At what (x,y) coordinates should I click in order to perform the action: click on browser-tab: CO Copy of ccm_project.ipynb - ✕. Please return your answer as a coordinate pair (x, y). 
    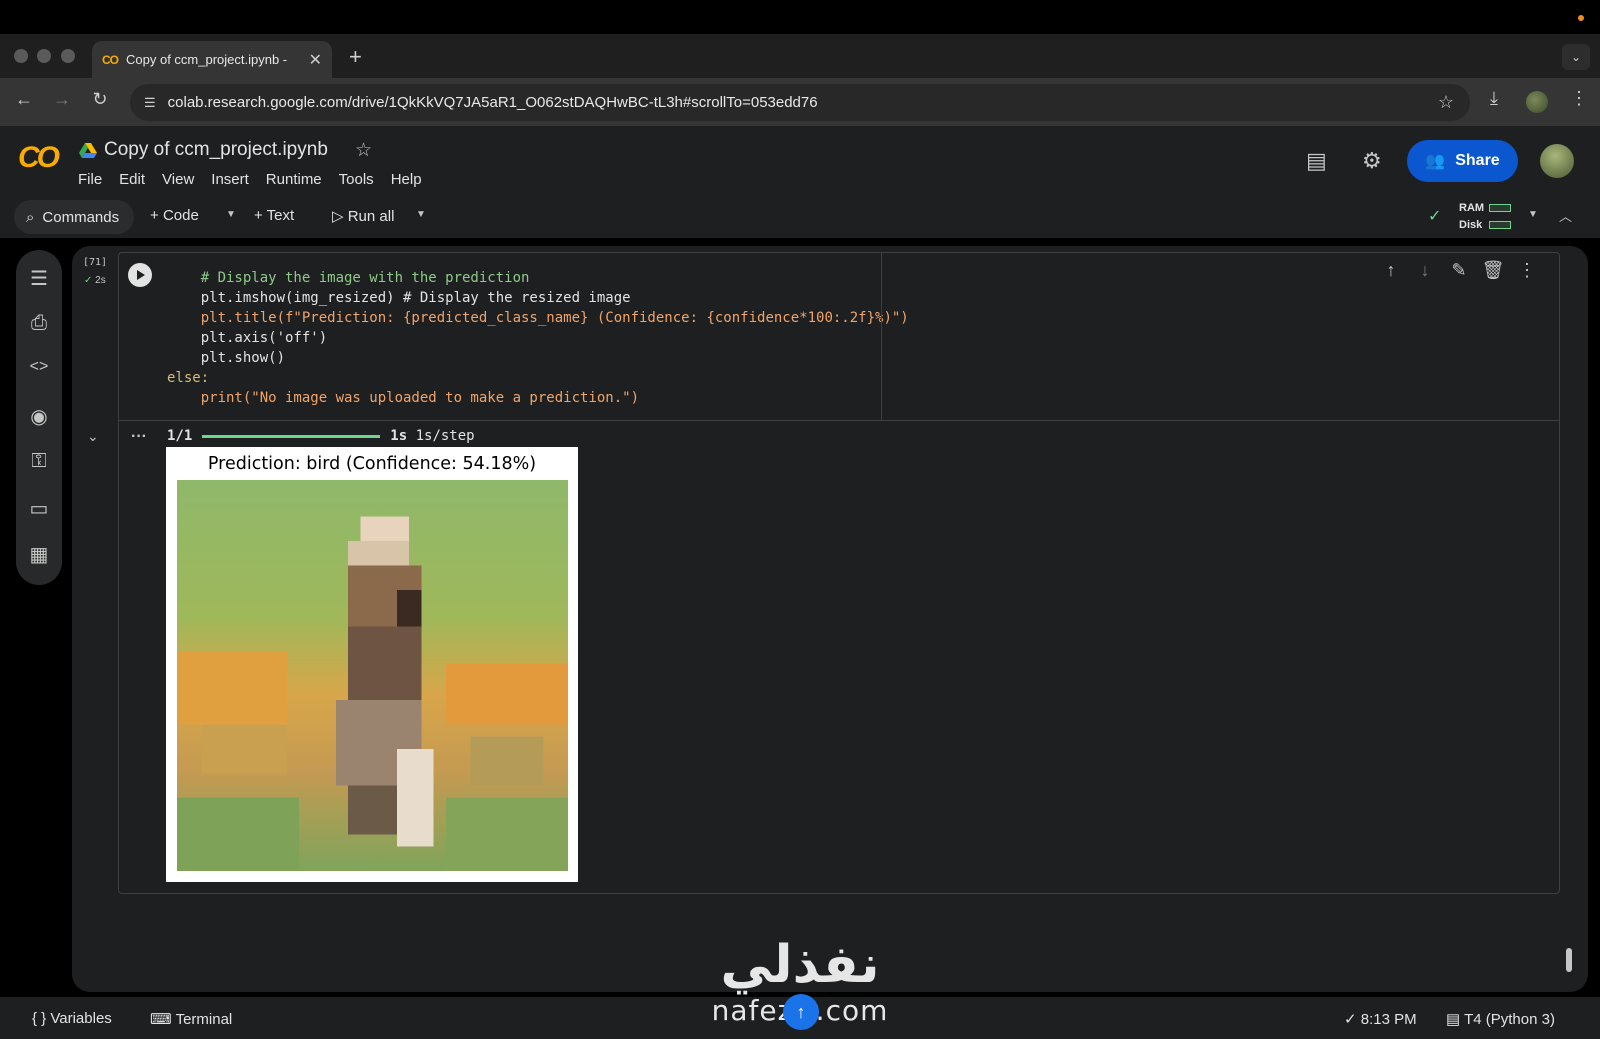
    Looking at the image, I should click on (212, 59).